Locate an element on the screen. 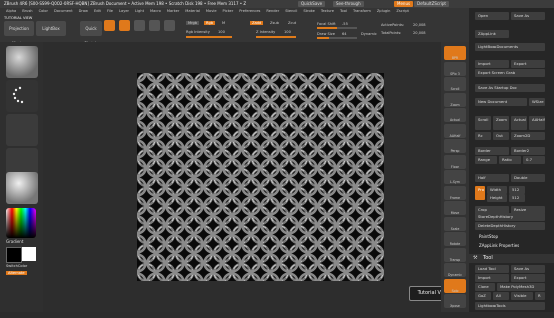 The width and height of the screenshot is (554, 318). shelf-rotate-button: Rotate is located at coordinates (455, 239).